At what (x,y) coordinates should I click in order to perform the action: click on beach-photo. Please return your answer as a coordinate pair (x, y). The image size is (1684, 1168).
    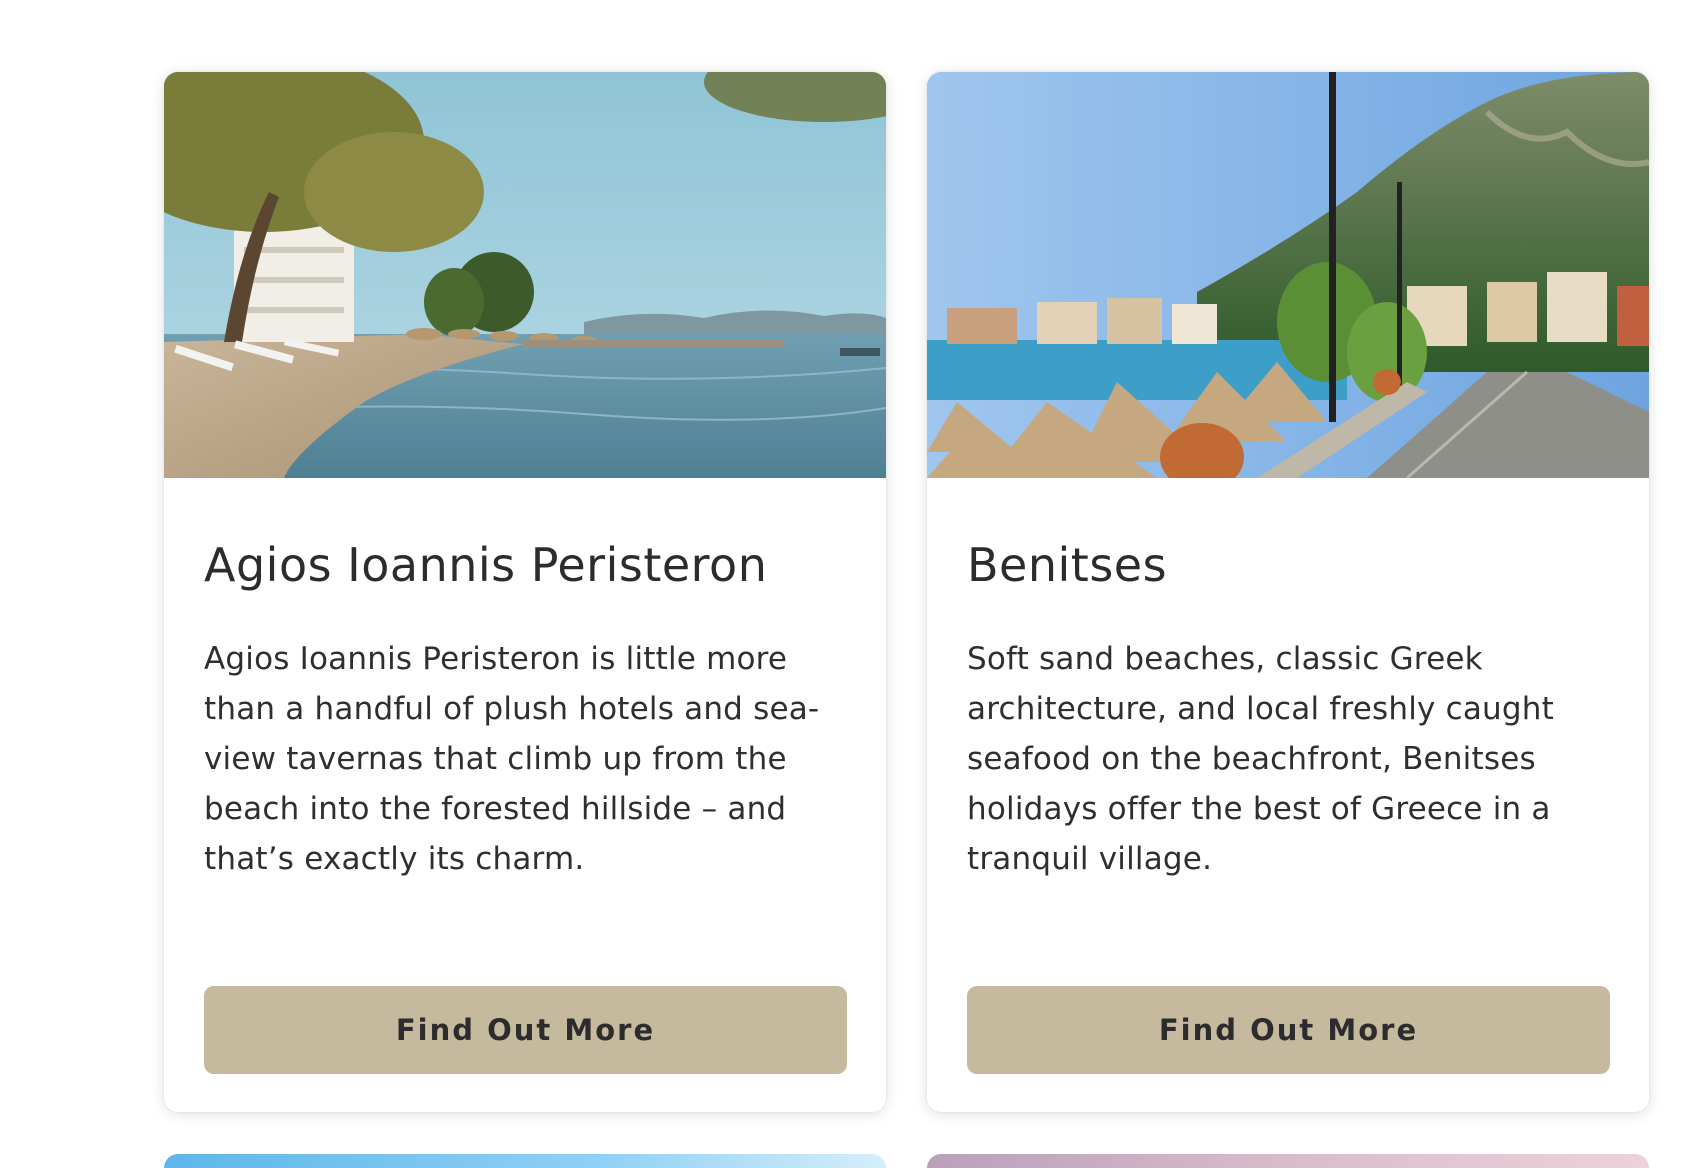
    Looking at the image, I should click on (525, 275).